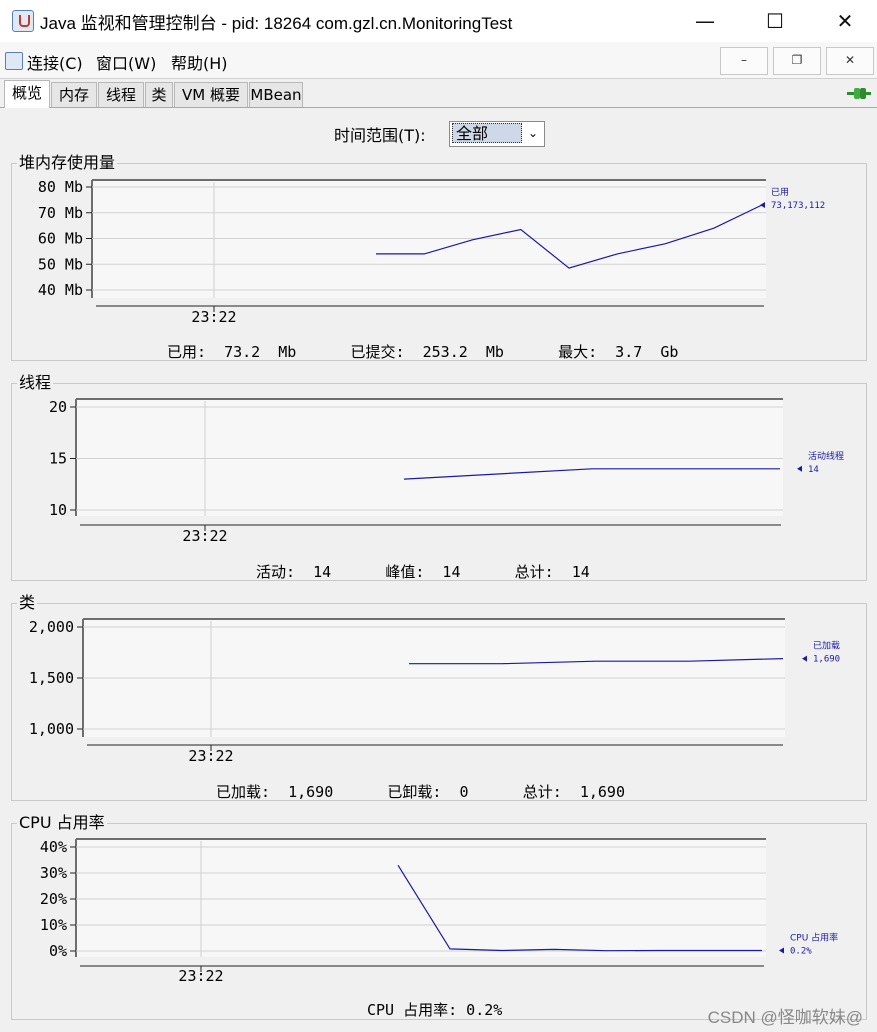 This screenshot has height=1032, width=877. I want to click on series-value-label: 14, so click(813, 470).